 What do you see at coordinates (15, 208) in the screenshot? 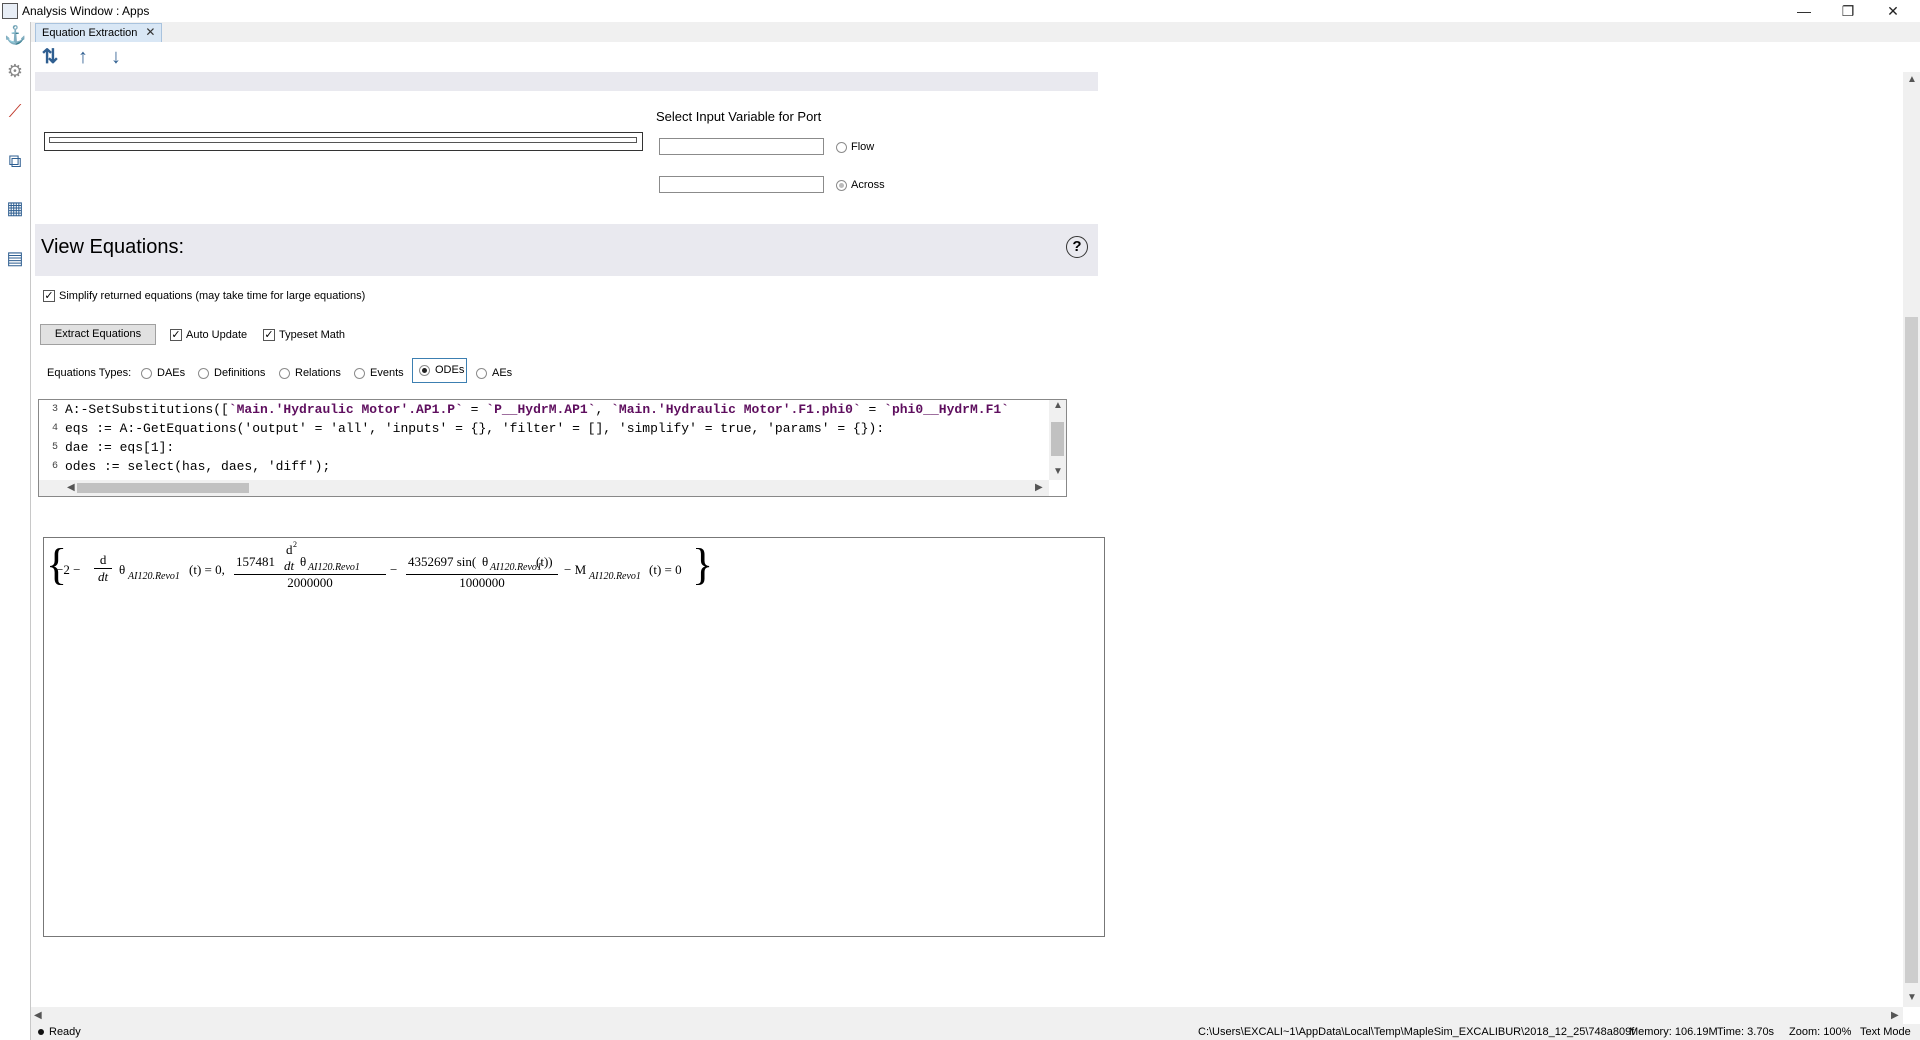
I see `grid-icon: ▦` at bounding box center [15, 208].